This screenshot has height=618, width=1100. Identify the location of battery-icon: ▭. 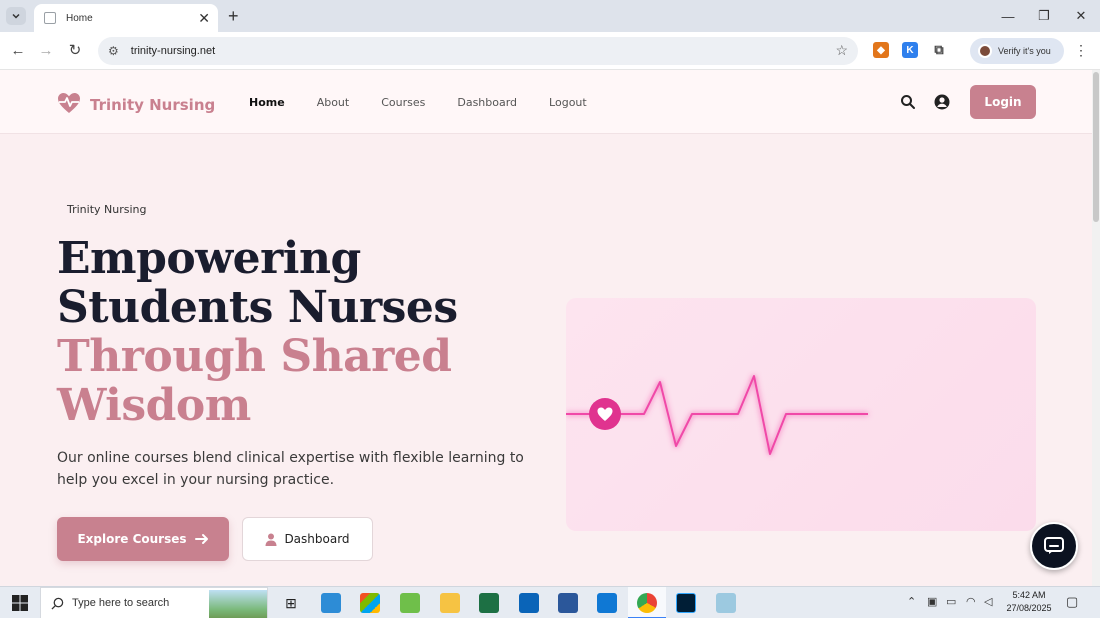
(951, 601).